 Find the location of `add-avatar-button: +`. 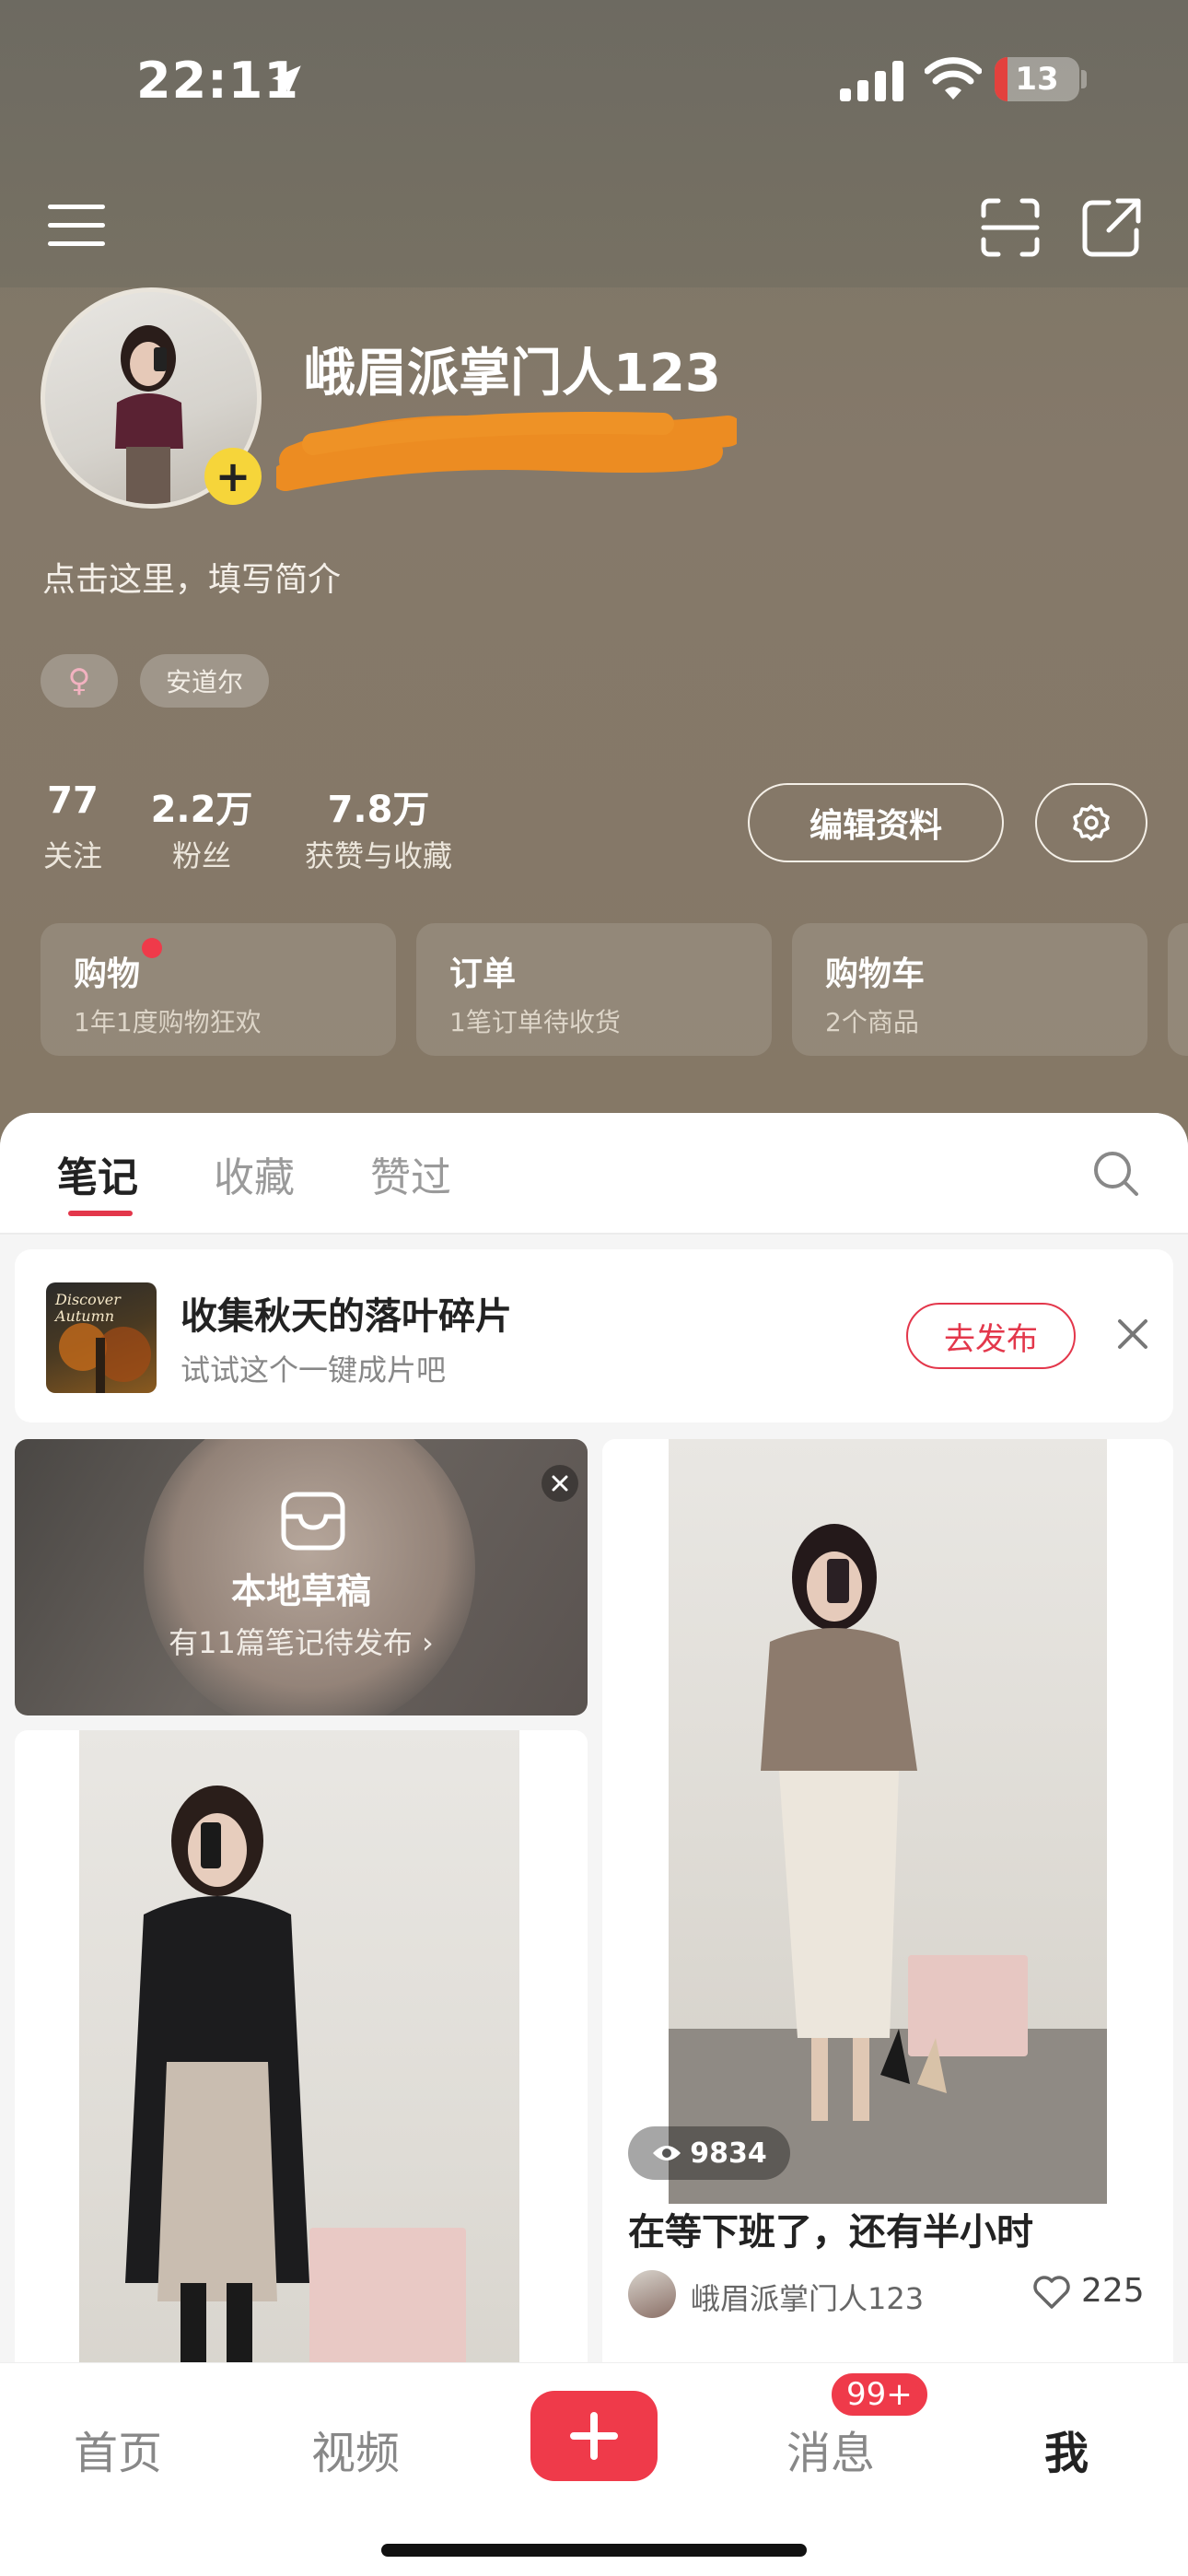

add-avatar-button: + is located at coordinates (233, 476).